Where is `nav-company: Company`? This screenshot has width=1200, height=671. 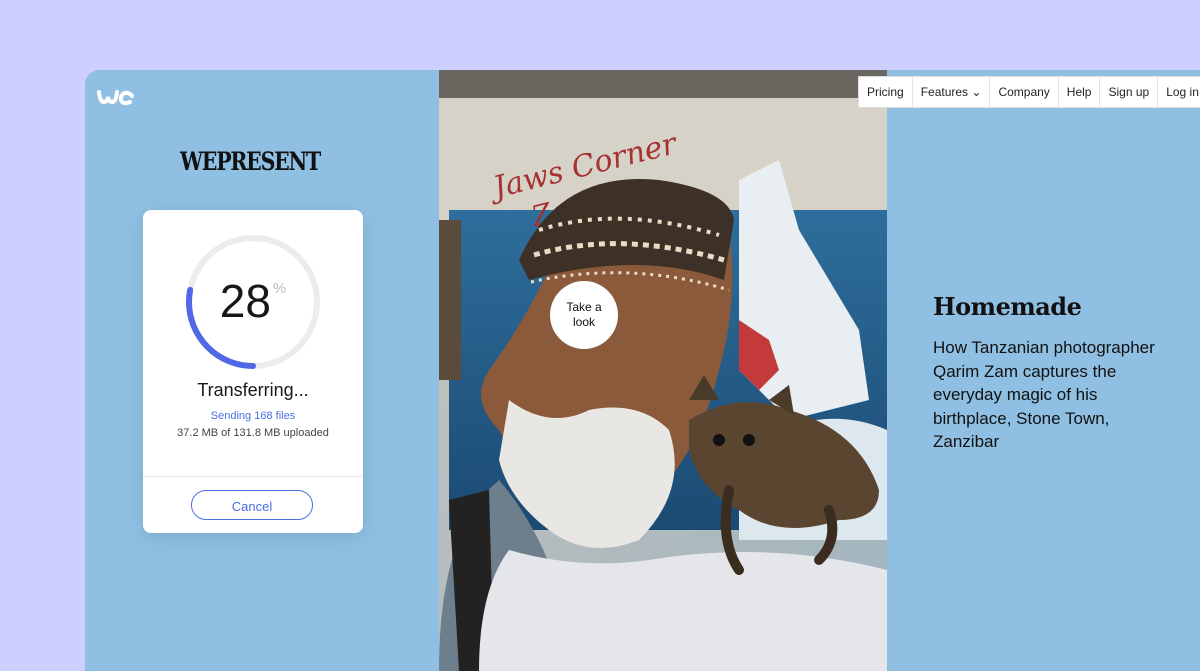 nav-company: Company is located at coordinates (1024, 92).